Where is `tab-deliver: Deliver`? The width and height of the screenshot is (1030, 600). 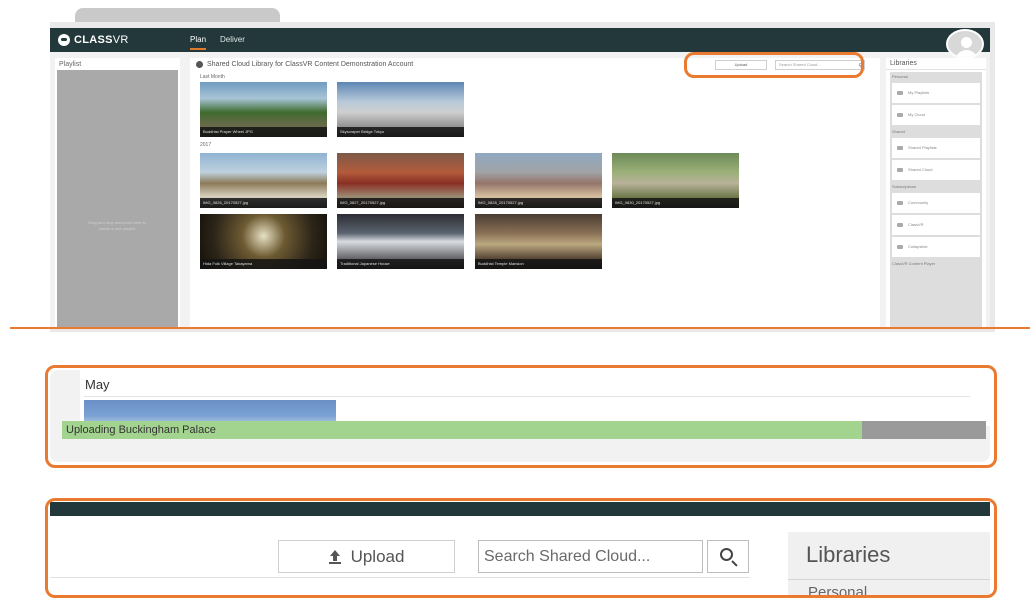 tab-deliver: Deliver is located at coordinates (232, 40).